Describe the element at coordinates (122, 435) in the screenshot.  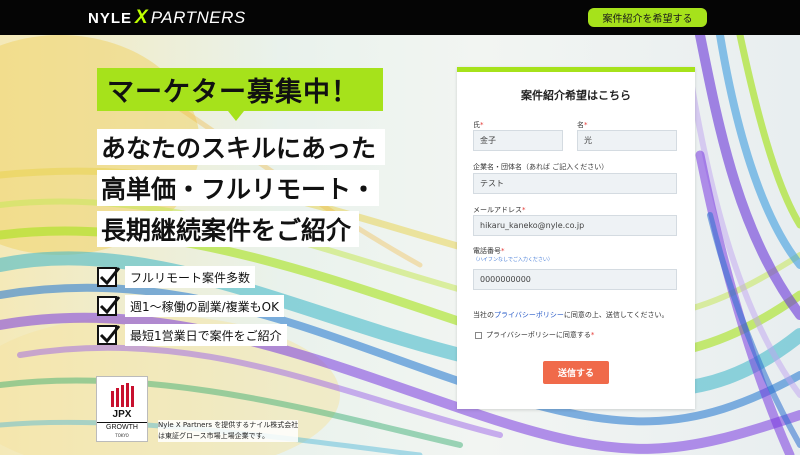
I see `jpx-tokyo-text: TOKYO` at that location.